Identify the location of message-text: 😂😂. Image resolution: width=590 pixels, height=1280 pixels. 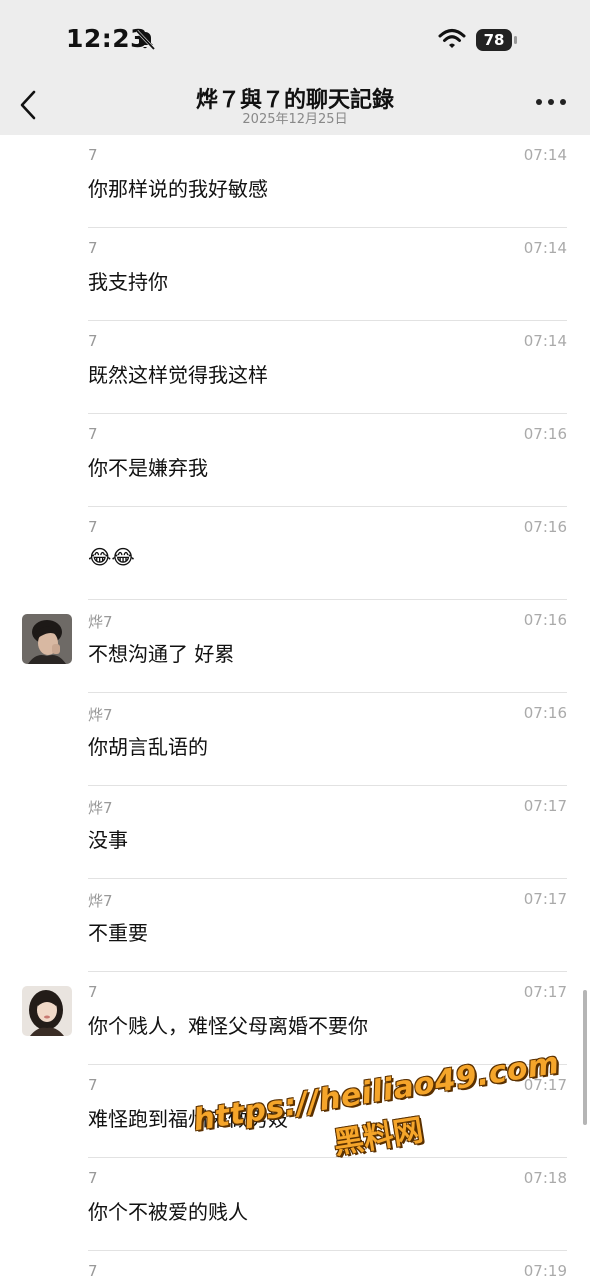
(111, 557).